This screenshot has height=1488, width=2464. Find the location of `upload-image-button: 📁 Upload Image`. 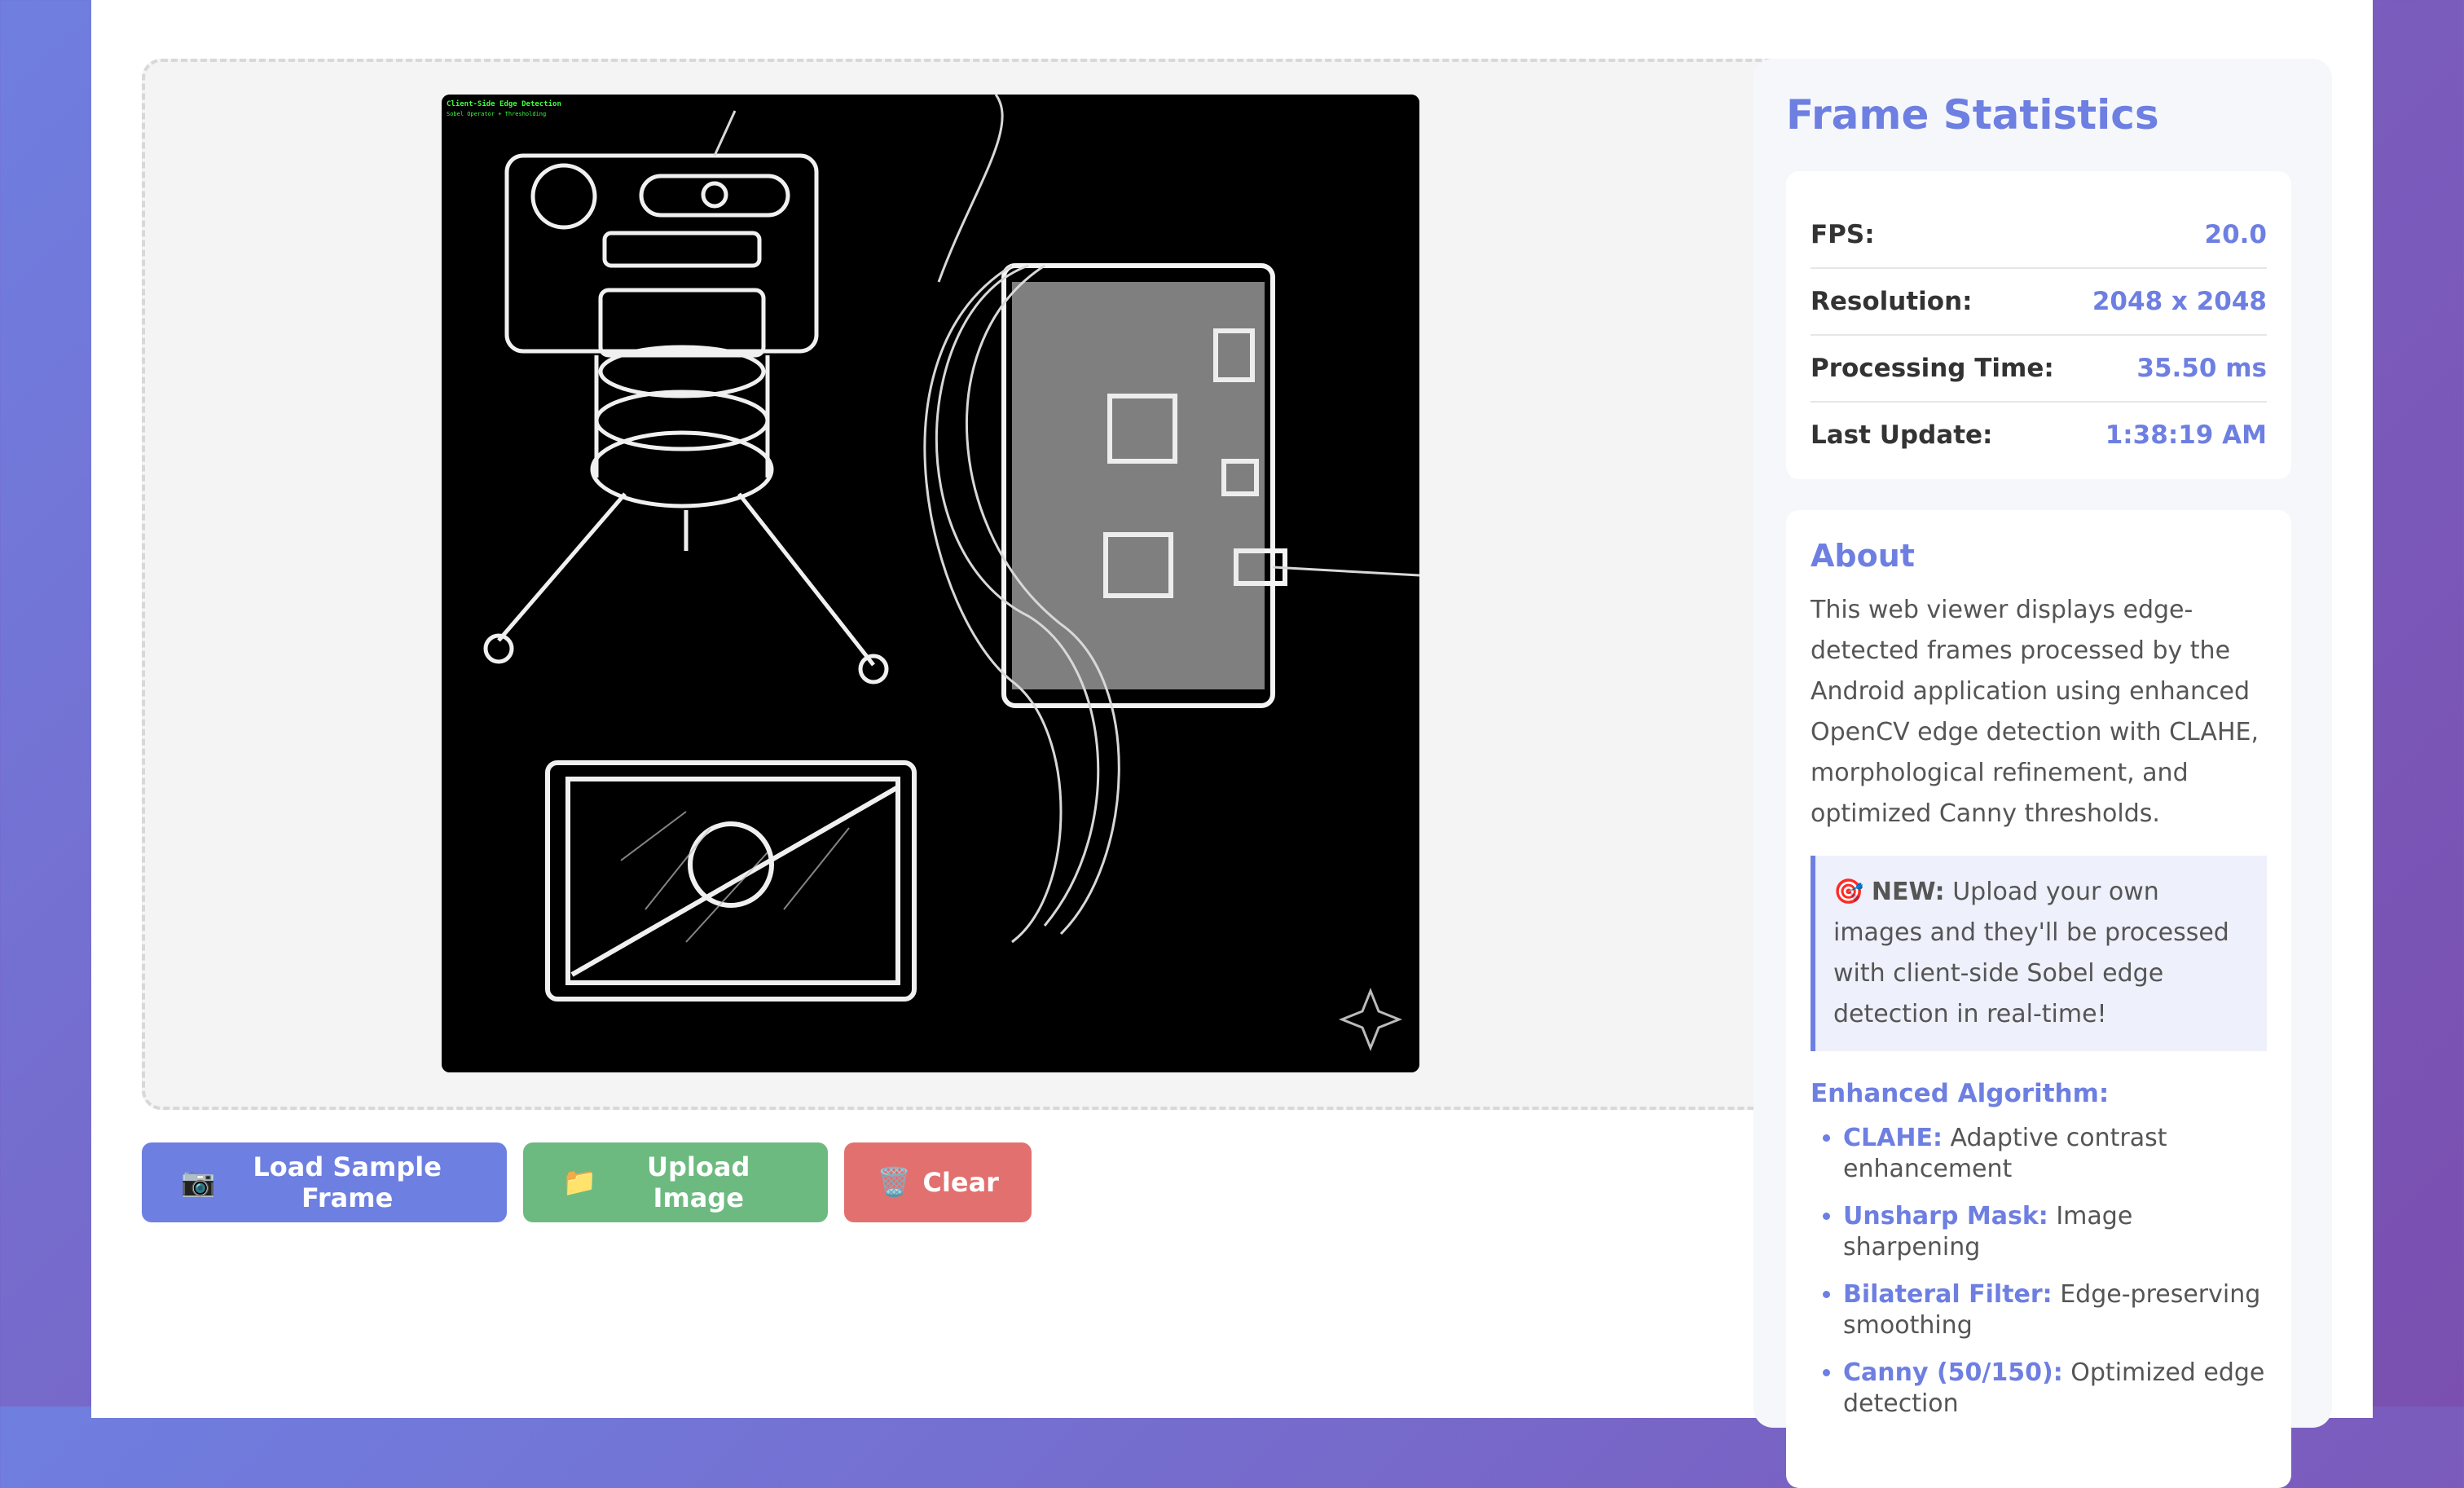

upload-image-button: 📁 Upload Image is located at coordinates (675, 1182).